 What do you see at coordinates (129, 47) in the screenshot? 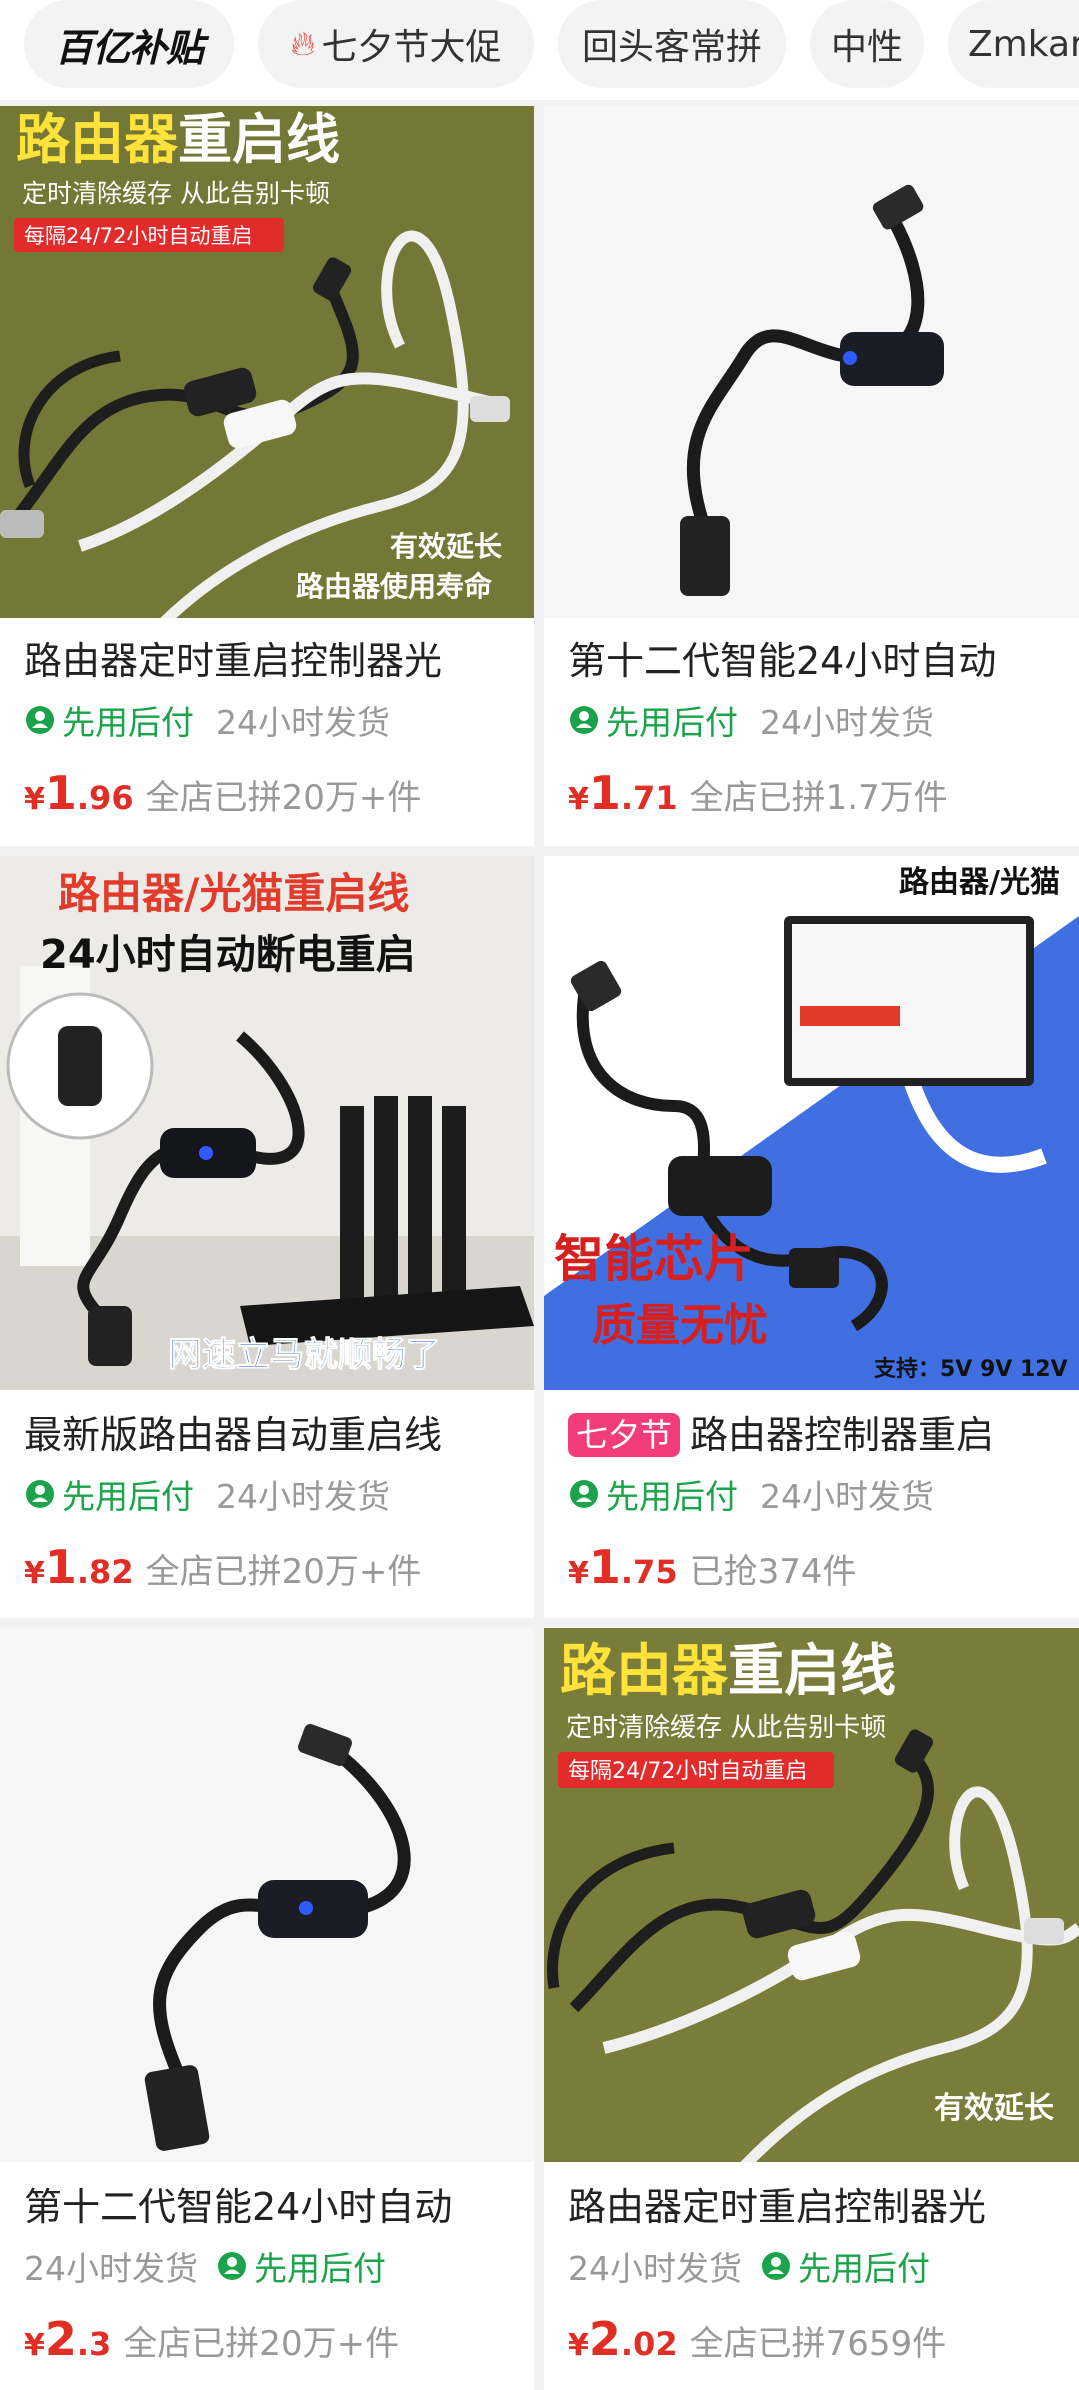
I see `billion-subsidy-logo: 百亿补贴` at bounding box center [129, 47].